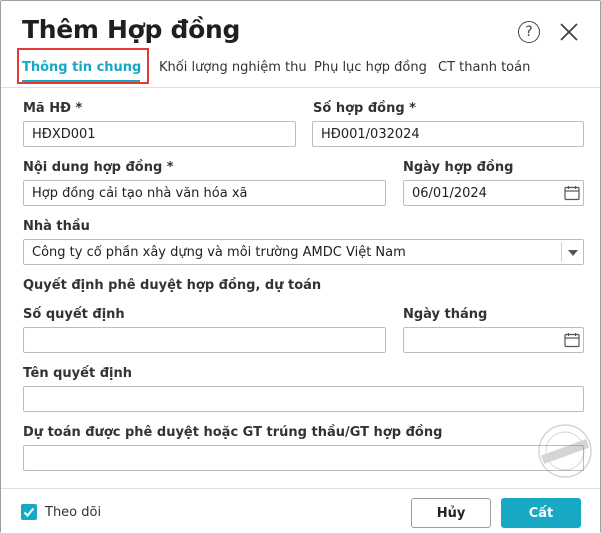 The height and width of the screenshot is (533, 601). Describe the element at coordinates (565, 451) in the screenshot. I see `watermark-stamp` at that location.